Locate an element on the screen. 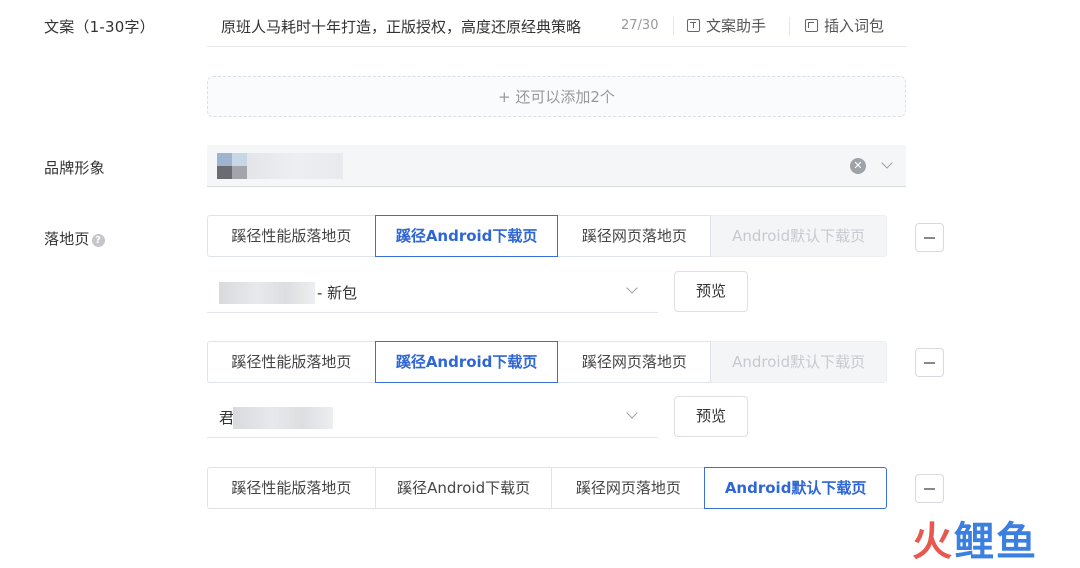 This screenshot has width=1080, height=568. add-copy-button: + 还可以添加2个 is located at coordinates (556, 96).